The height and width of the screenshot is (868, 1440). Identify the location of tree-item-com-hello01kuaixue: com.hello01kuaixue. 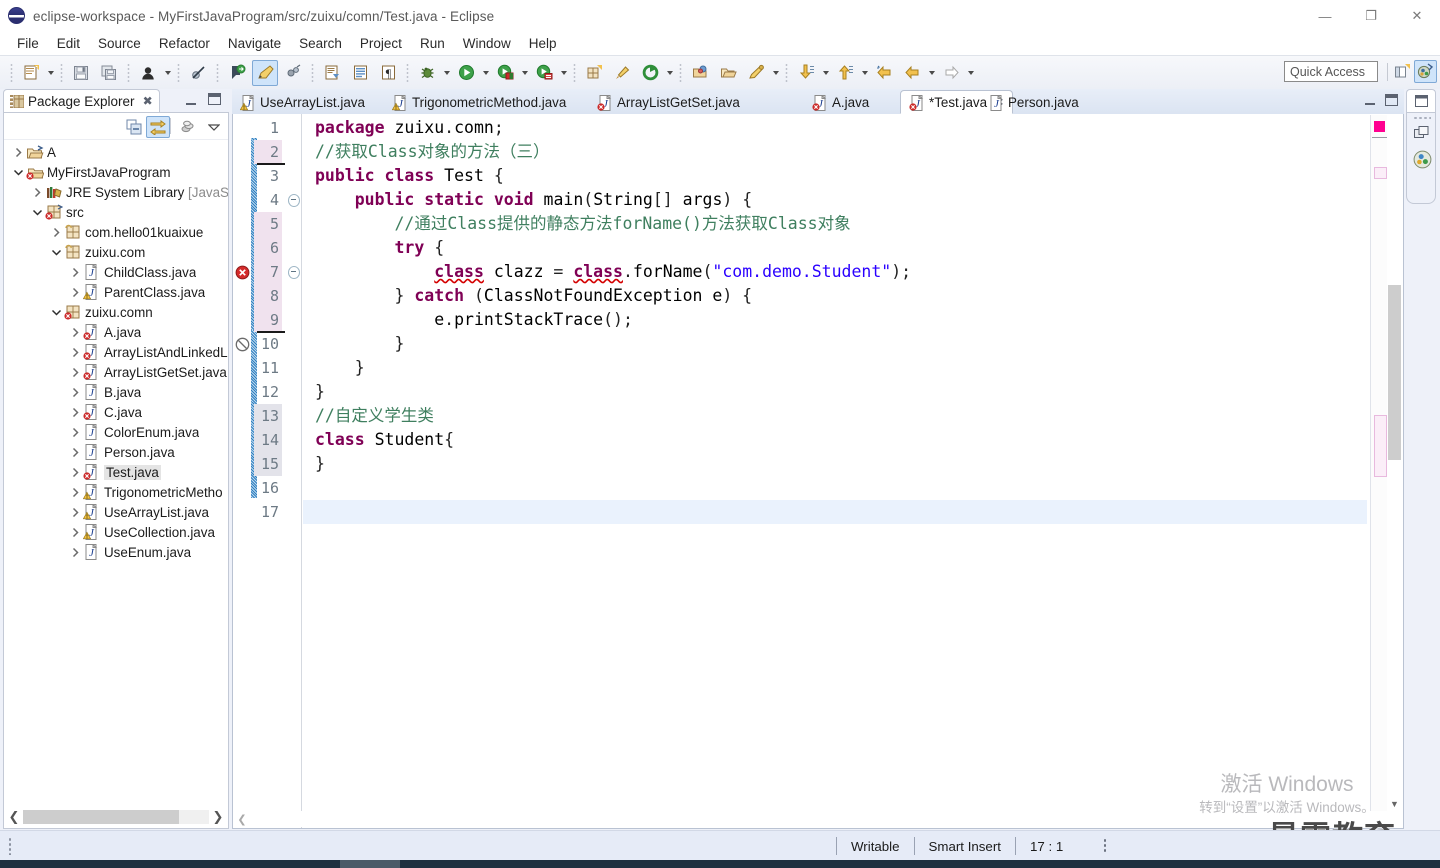
(116, 232).